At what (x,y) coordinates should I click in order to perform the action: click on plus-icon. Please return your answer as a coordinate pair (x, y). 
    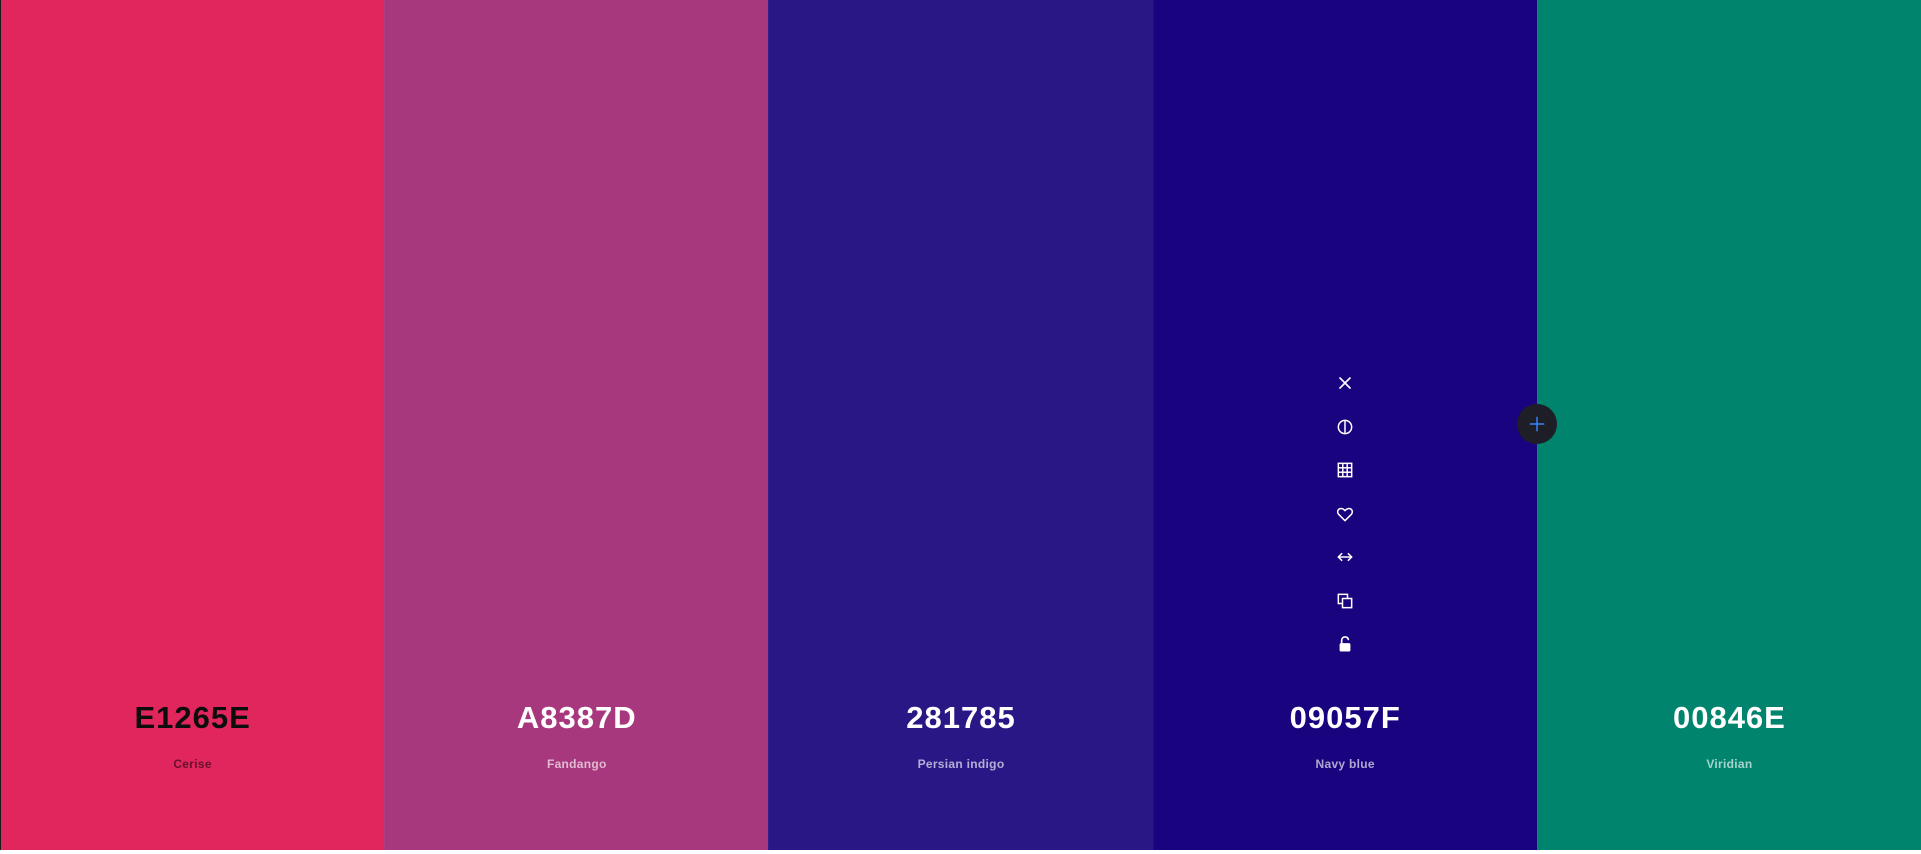
    Looking at the image, I should click on (1537, 424).